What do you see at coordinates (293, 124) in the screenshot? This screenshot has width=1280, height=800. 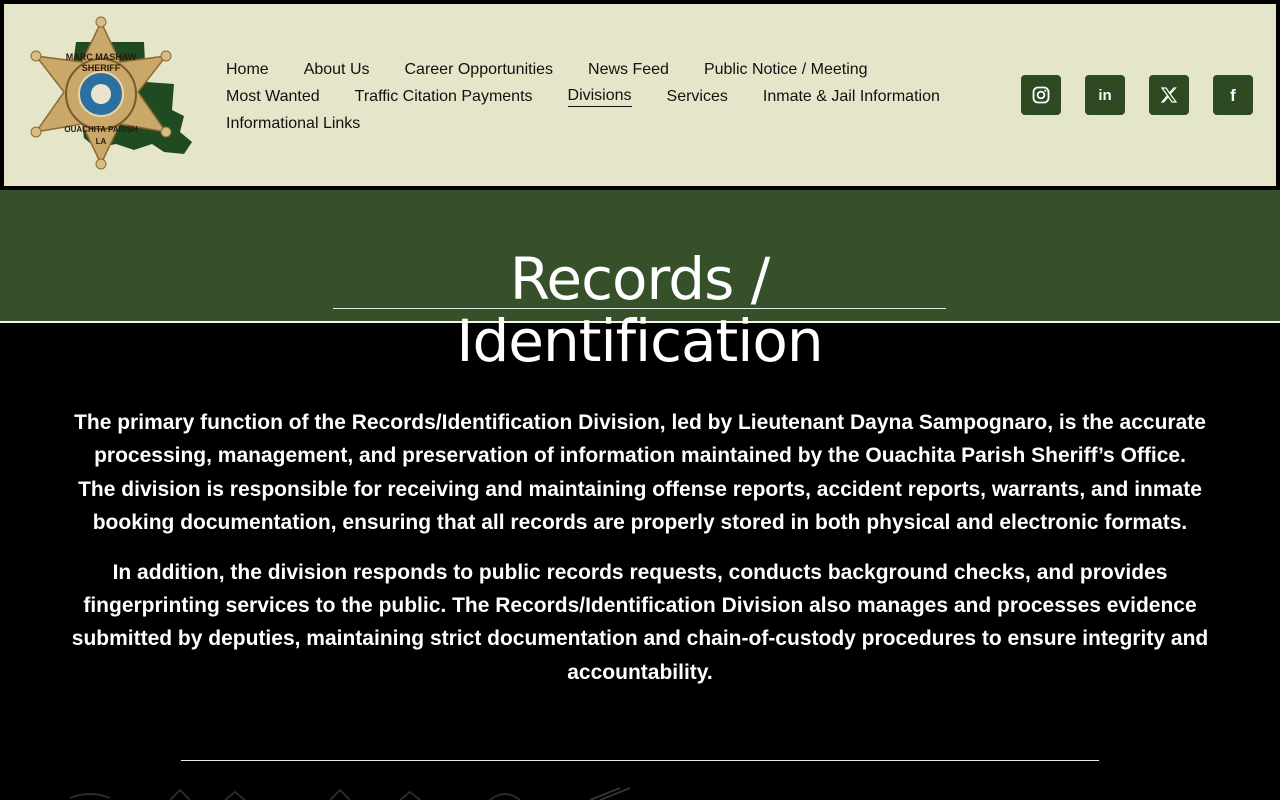 I see `nav-informational-links: Informational Links` at bounding box center [293, 124].